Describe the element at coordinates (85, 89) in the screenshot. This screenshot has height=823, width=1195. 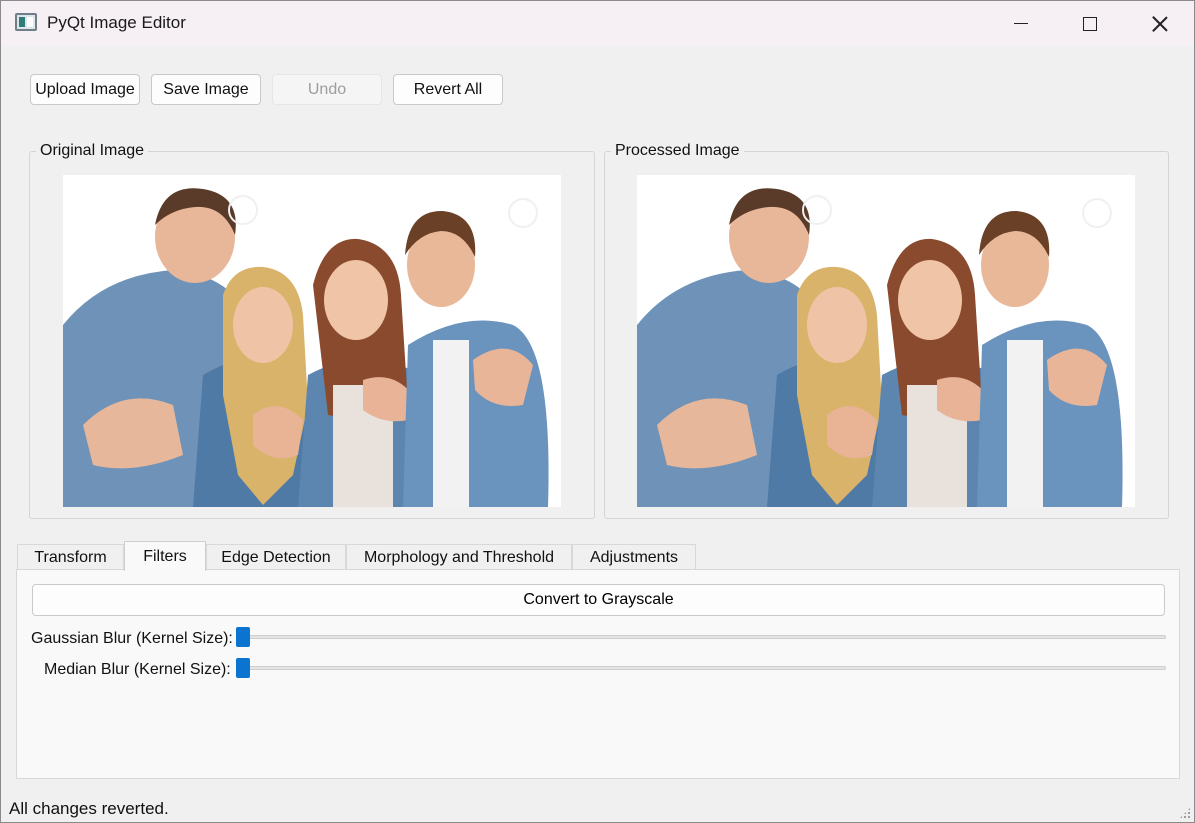
I see `upload-image-button: Upload Image` at that location.